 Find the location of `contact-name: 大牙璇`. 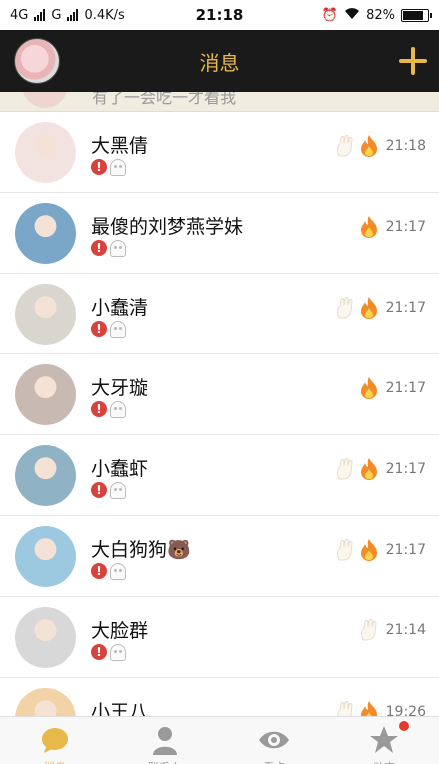

contact-name: 大牙璇 is located at coordinates (120, 388).